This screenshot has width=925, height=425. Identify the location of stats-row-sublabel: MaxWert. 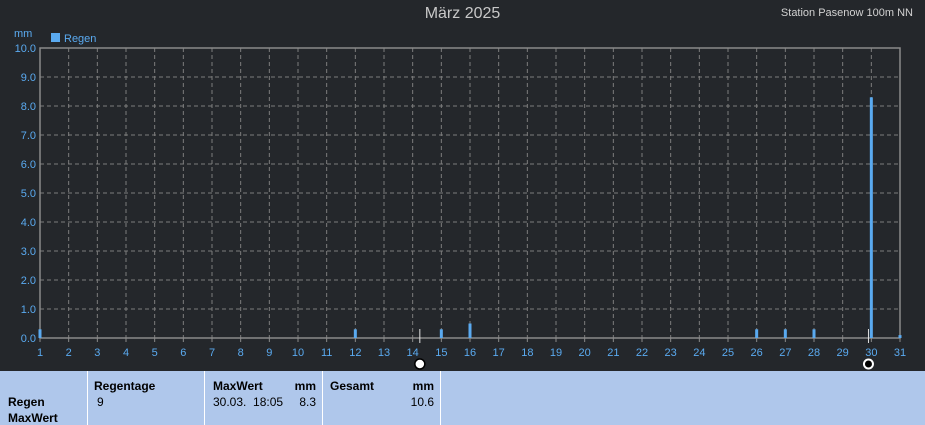
(33, 418).